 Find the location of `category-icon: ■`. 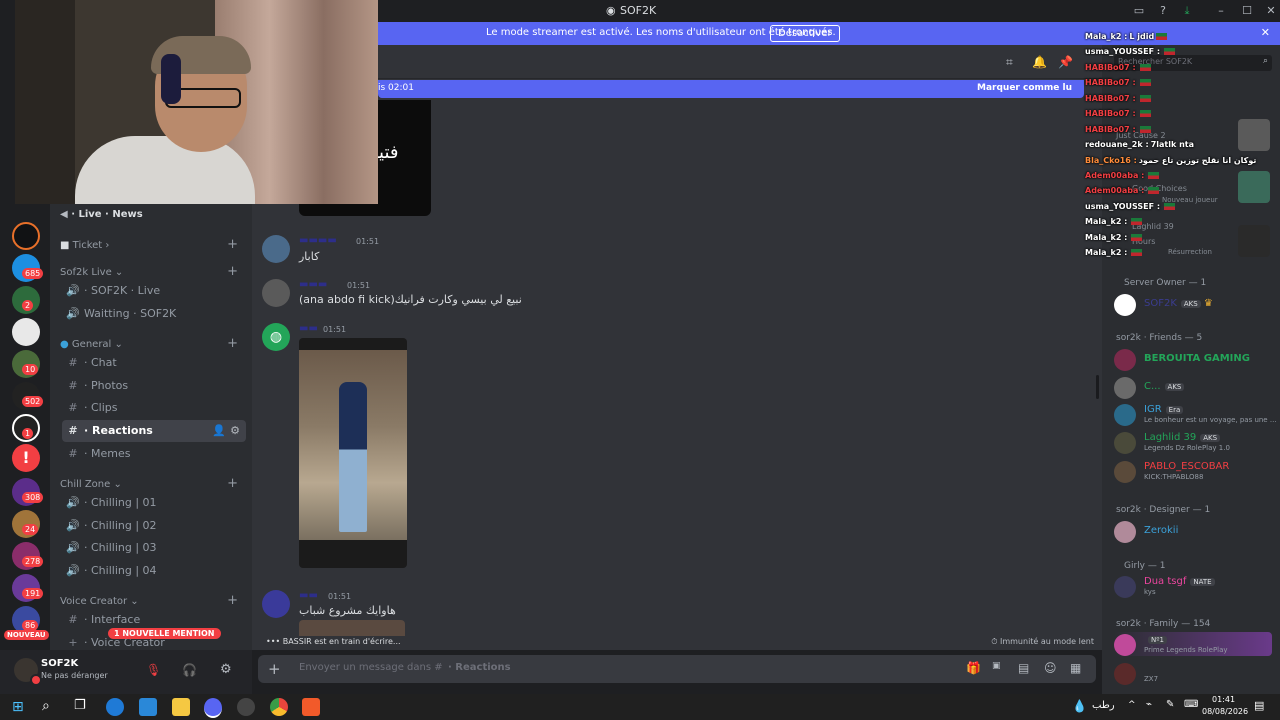

category-icon: ■ is located at coordinates (65, 245).